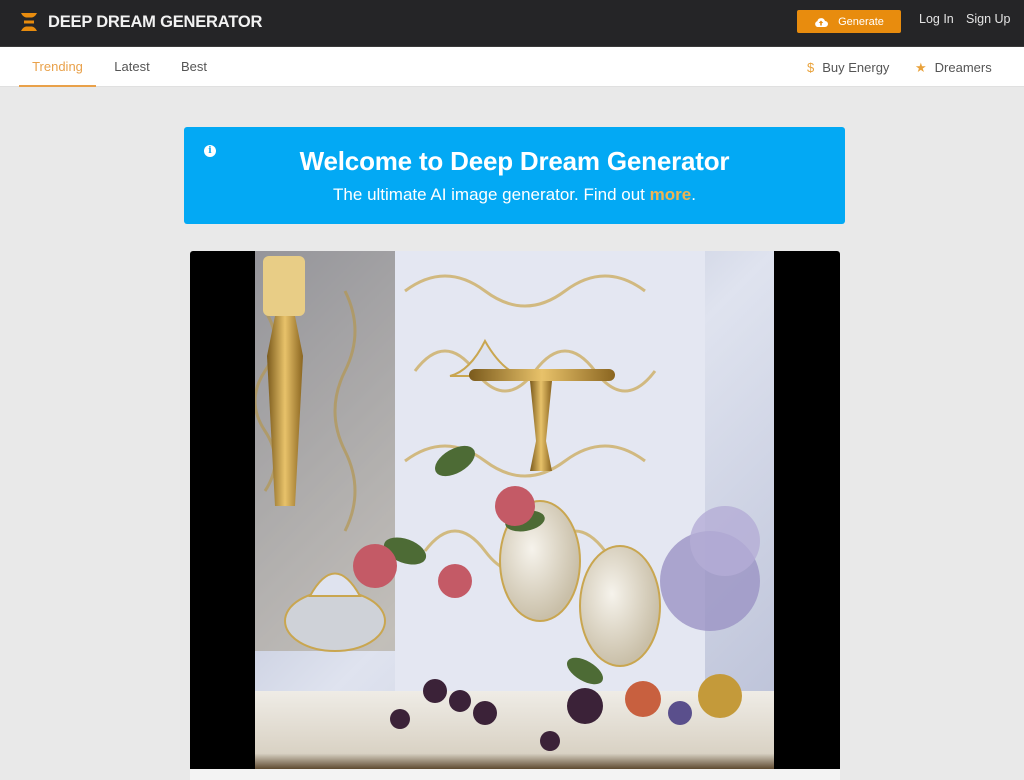 The width and height of the screenshot is (1024, 780). I want to click on dreamers-link: ★ Dreamers, so click(953, 67).